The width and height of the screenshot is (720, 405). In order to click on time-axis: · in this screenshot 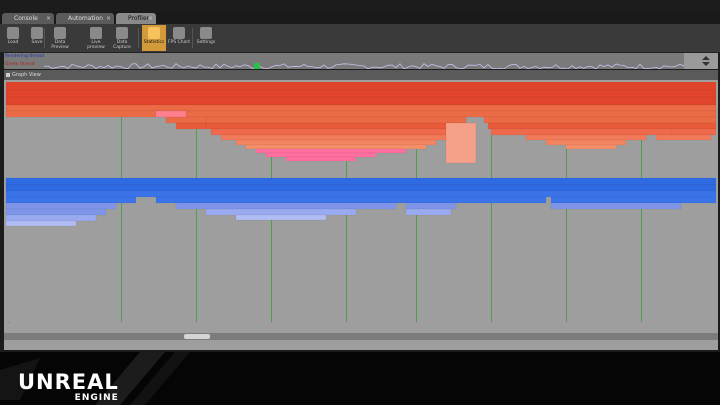, I will do `click(361, 325)`.